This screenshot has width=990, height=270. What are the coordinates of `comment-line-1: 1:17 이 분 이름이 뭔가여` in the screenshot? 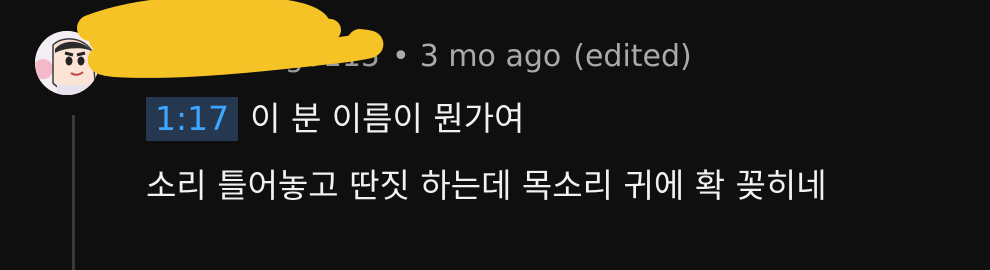 It's located at (335, 119).